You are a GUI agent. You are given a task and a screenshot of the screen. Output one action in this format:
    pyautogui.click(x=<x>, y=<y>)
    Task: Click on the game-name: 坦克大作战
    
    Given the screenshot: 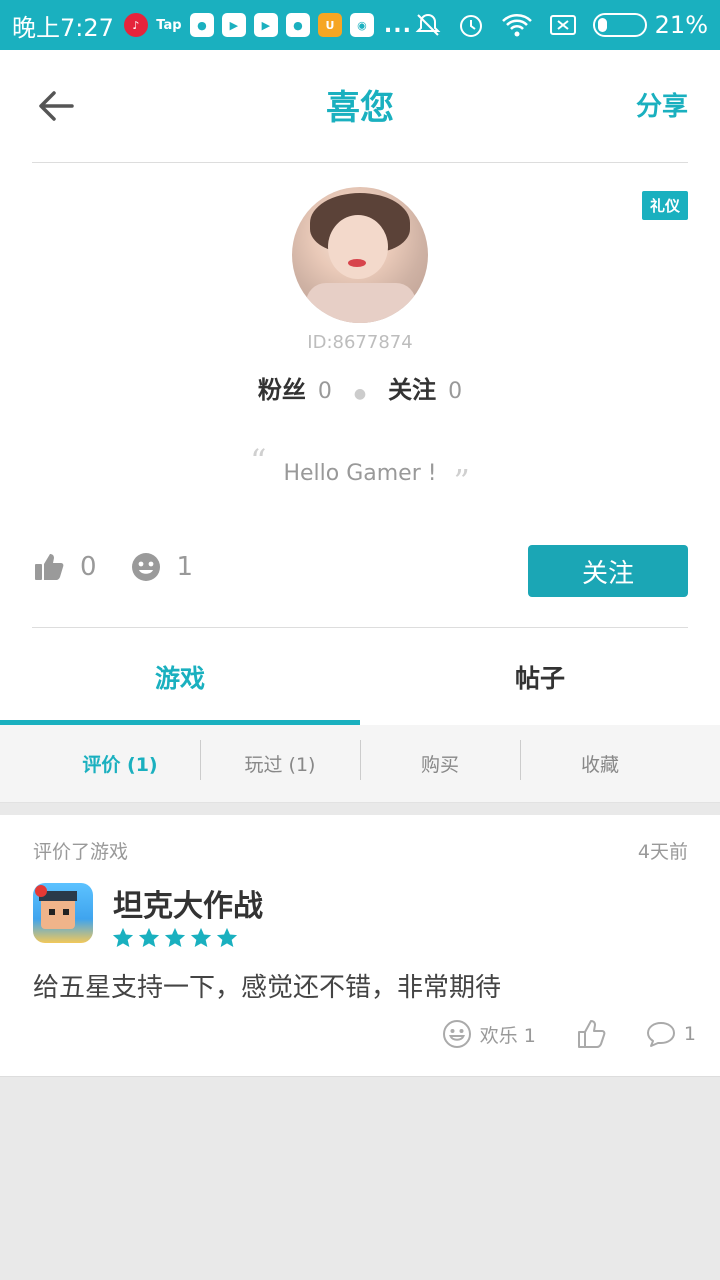 What is the action you would take?
    pyautogui.click(x=188, y=903)
    